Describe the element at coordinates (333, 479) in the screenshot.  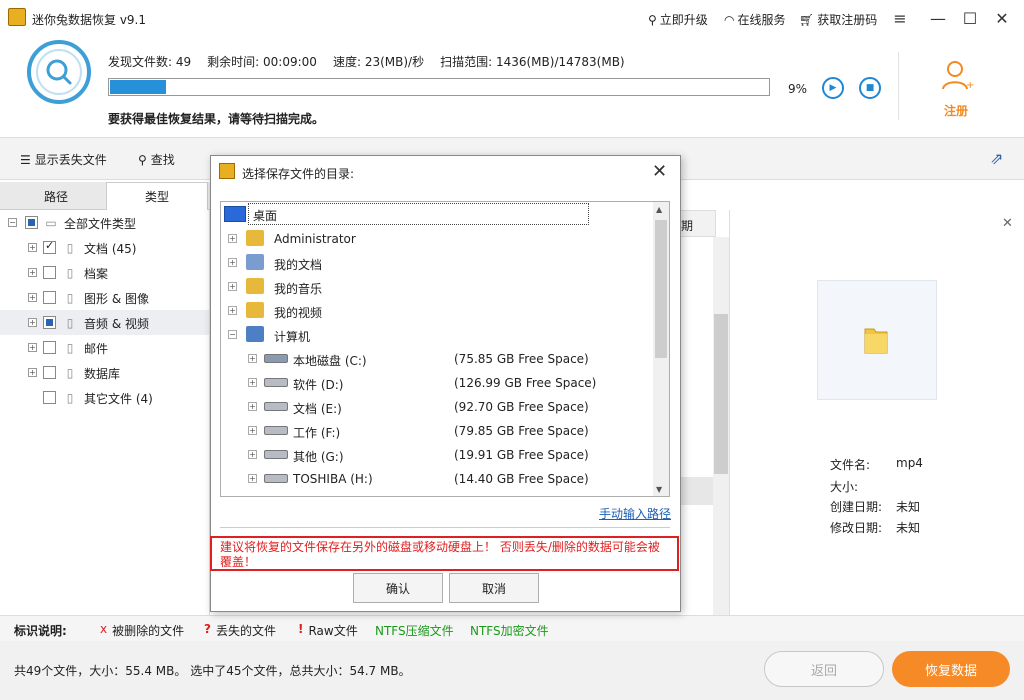
I see `drive-label: TOSHIBA (H:)` at that location.